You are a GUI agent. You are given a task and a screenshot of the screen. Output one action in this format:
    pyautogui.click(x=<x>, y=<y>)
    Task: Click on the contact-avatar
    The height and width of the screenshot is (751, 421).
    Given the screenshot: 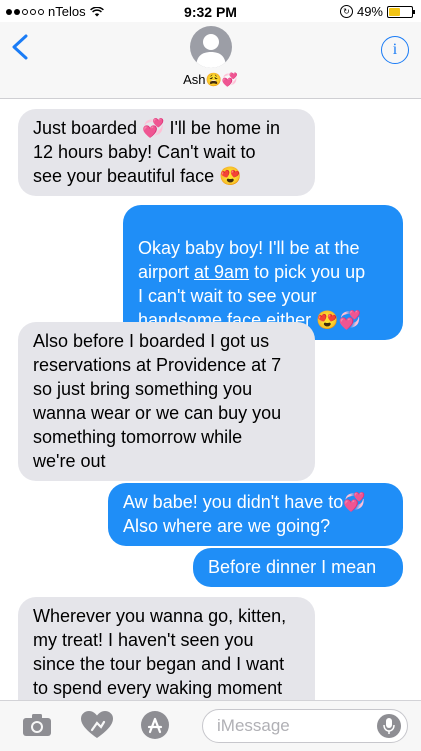 What is the action you would take?
    pyautogui.click(x=211, y=47)
    